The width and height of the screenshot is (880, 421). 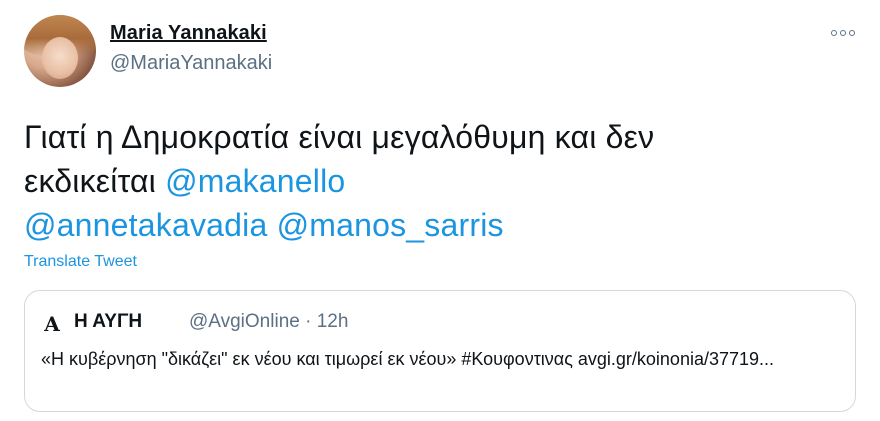 I want to click on author-name: Maria Yannakaki, so click(x=188, y=33).